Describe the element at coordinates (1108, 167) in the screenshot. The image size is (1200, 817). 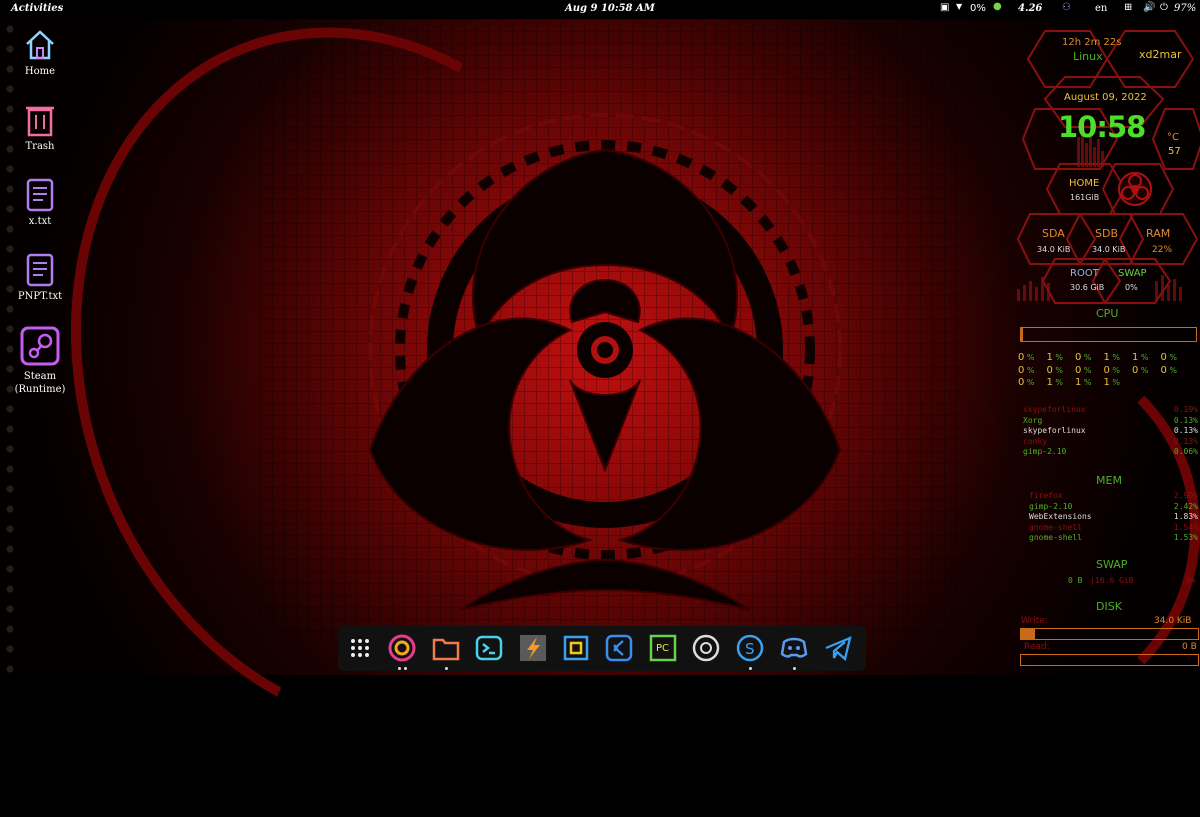
I see `conky-hex-frame` at that location.